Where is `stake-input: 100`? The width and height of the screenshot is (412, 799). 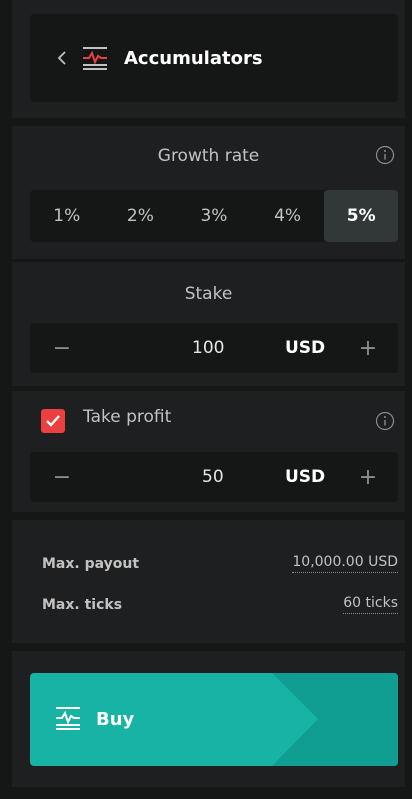
stake-input: 100 is located at coordinates (208, 348).